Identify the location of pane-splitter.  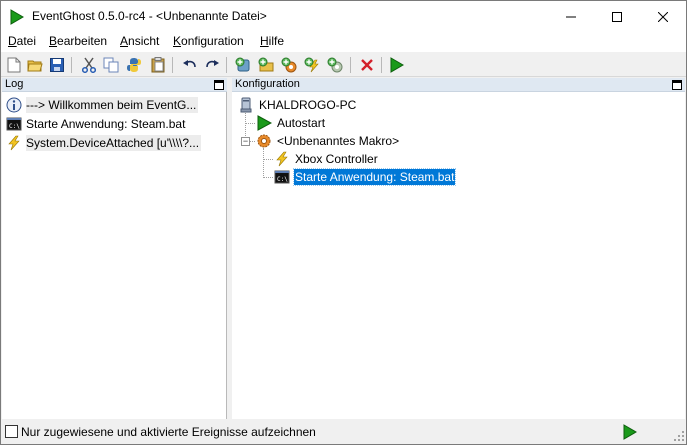
(229, 248).